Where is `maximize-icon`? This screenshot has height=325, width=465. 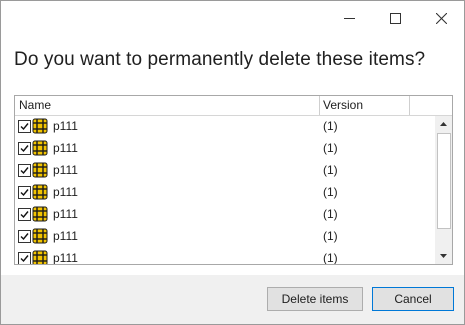
maximize-icon is located at coordinates (395, 18).